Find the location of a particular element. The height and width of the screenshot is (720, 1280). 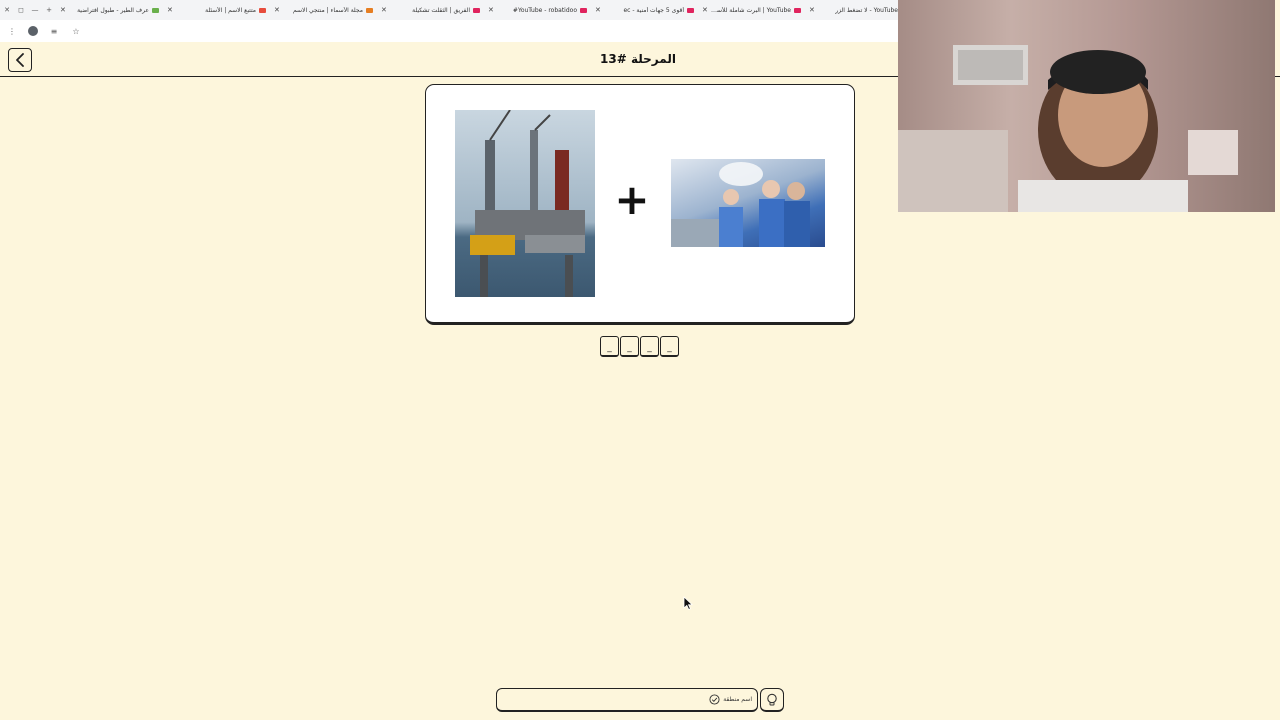

browser-tab: الفريق | الثقلت تشكيلة ✕ is located at coordinates (430, 10).